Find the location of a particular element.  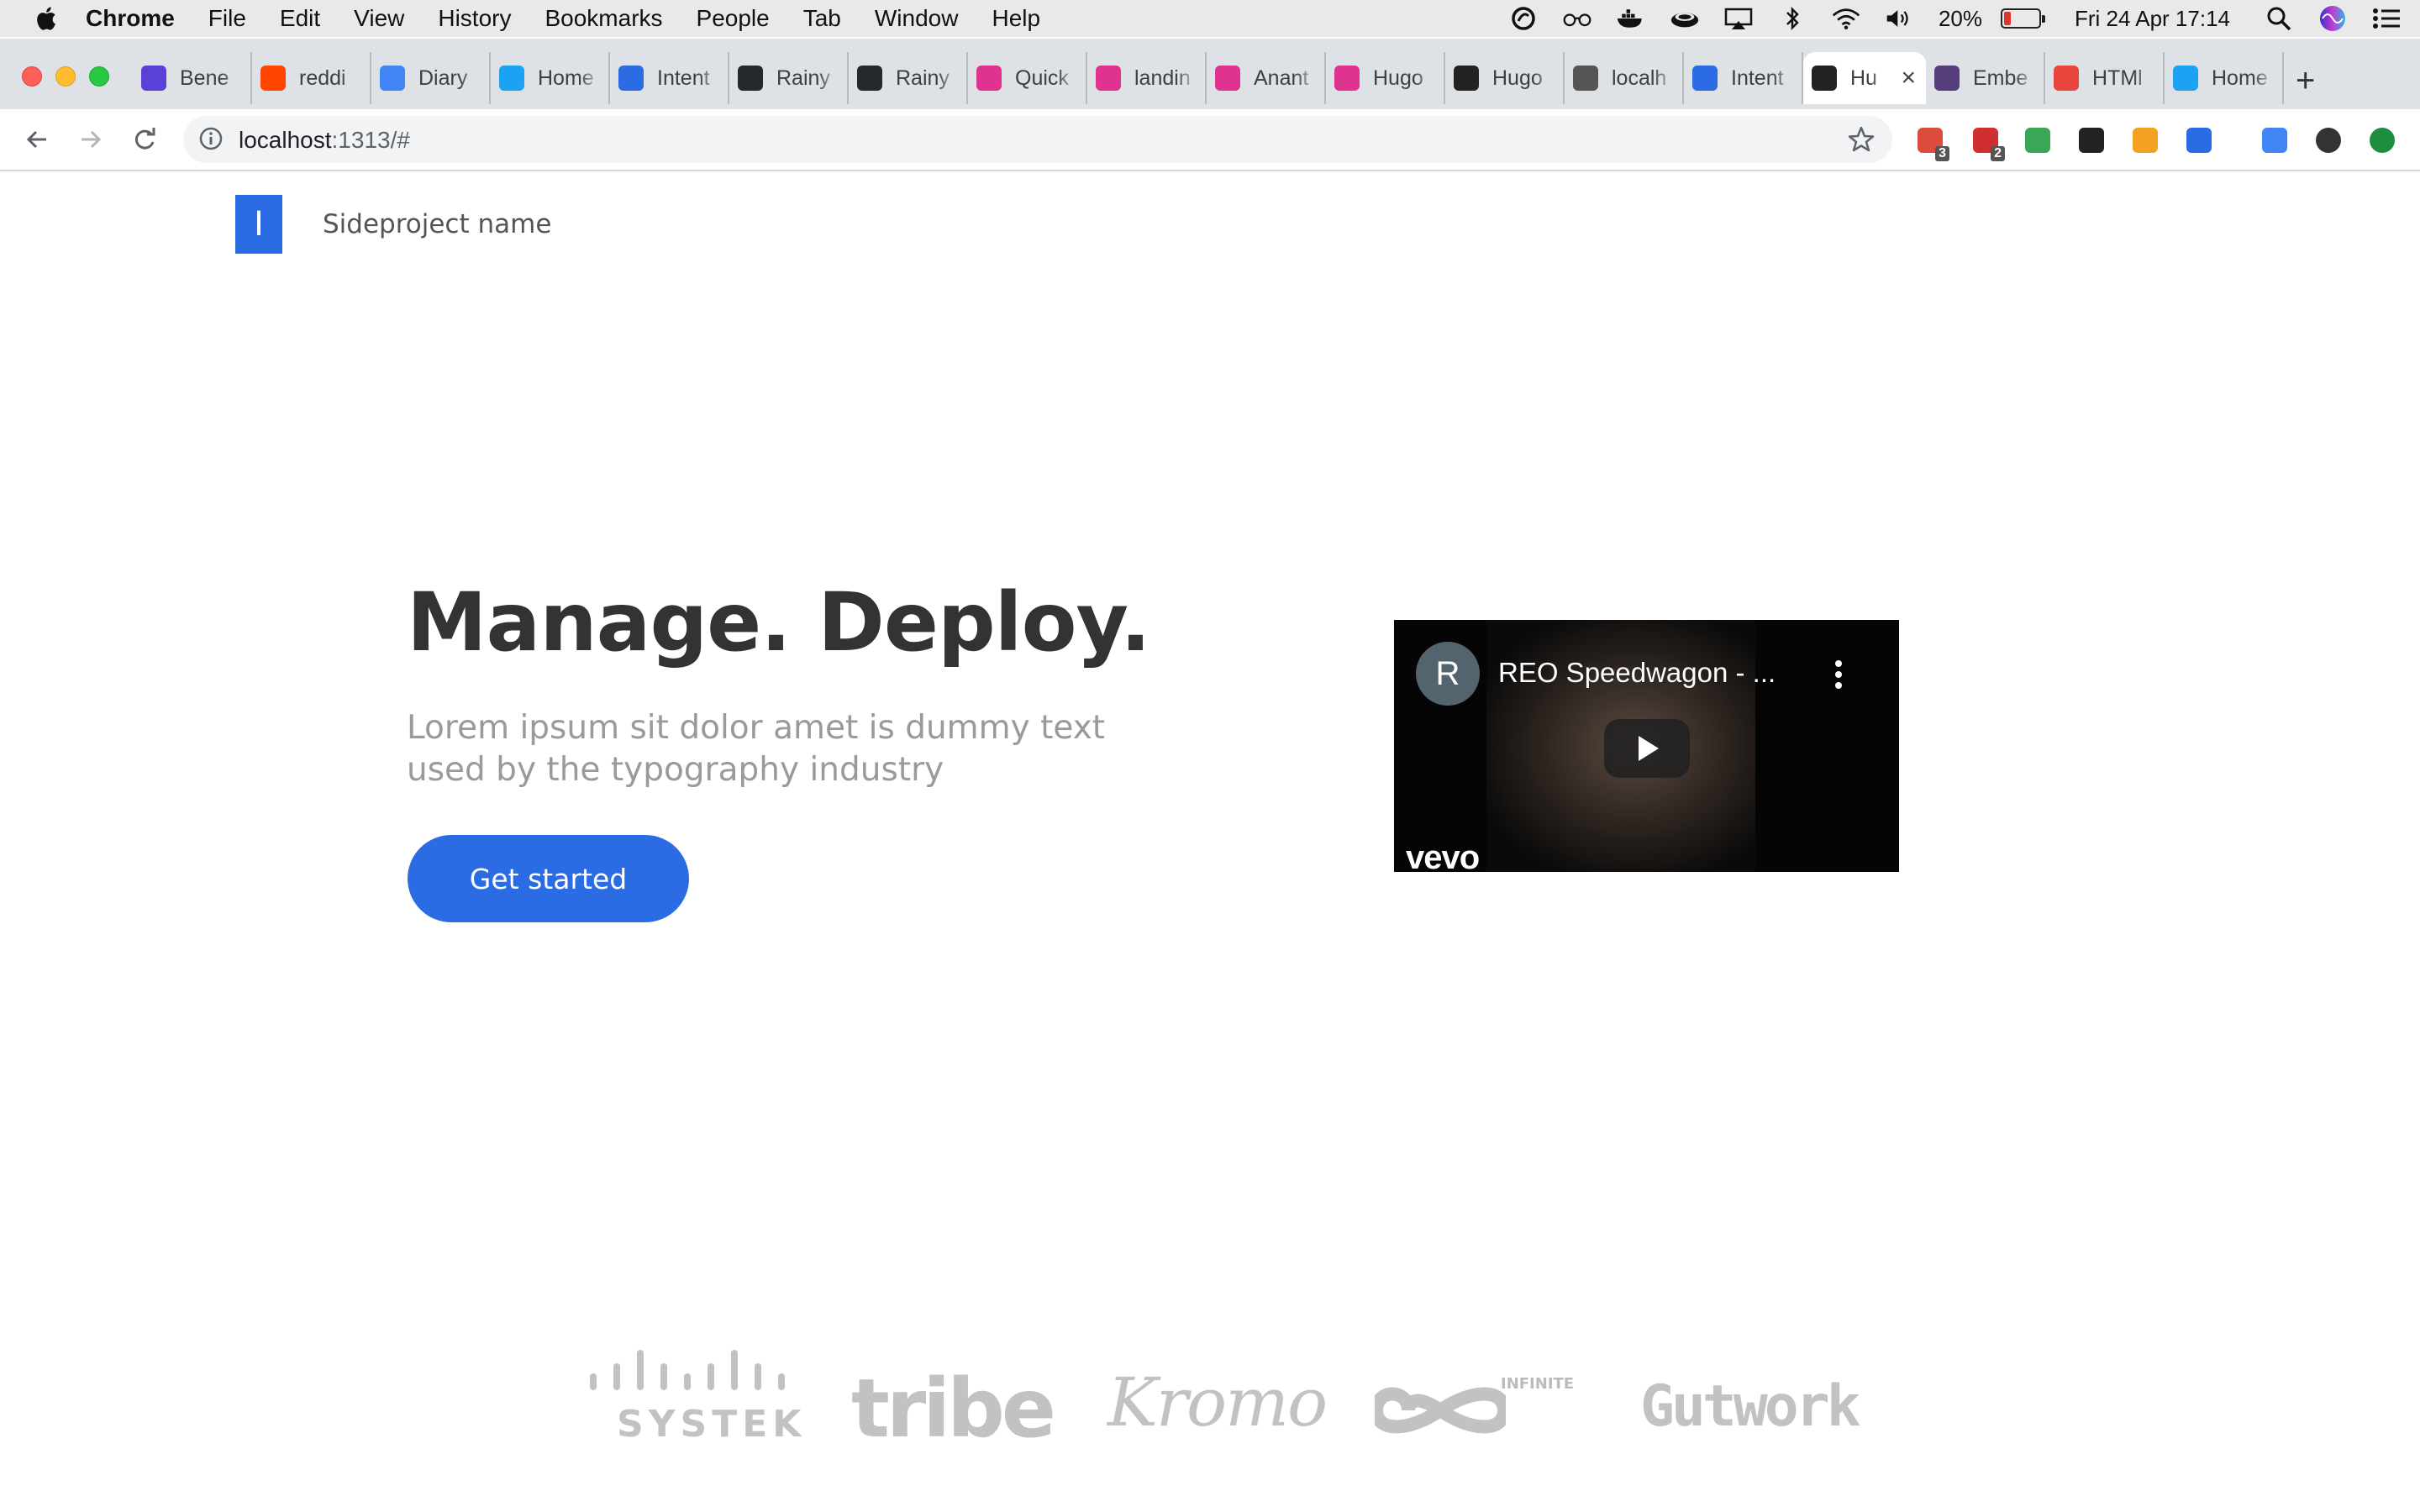

update-glyph is located at coordinates (2383, 140).